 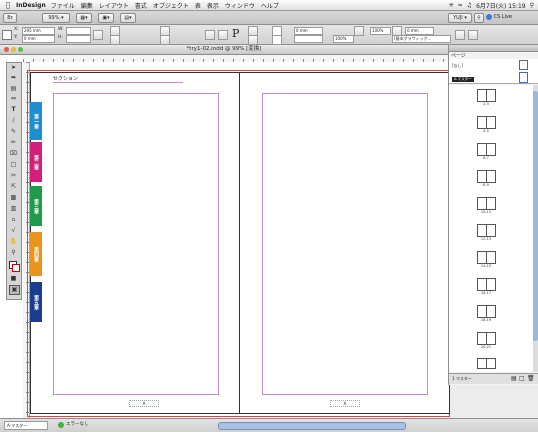 What do you see at coordinates (535, 216) in the screenshot?
I see `pages-scroll-thumb` at bounding box center [535, 216].